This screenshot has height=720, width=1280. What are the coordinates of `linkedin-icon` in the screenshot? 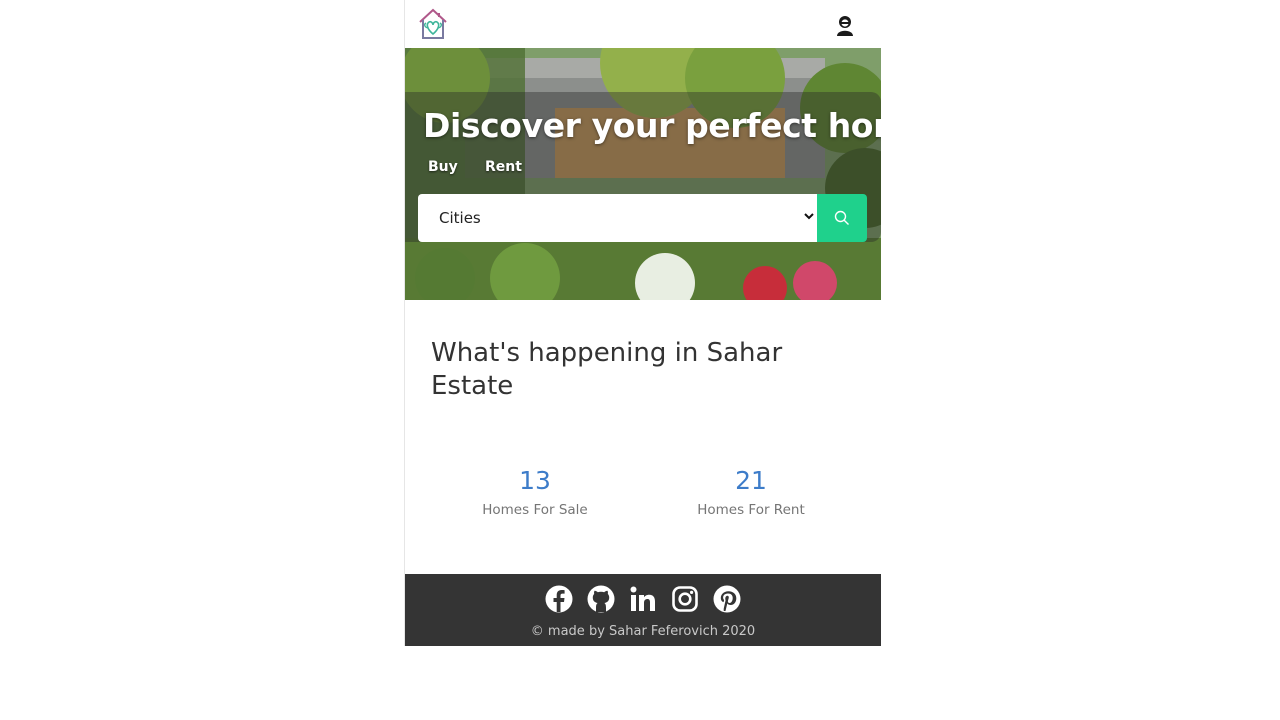 It's located at (643, 599).